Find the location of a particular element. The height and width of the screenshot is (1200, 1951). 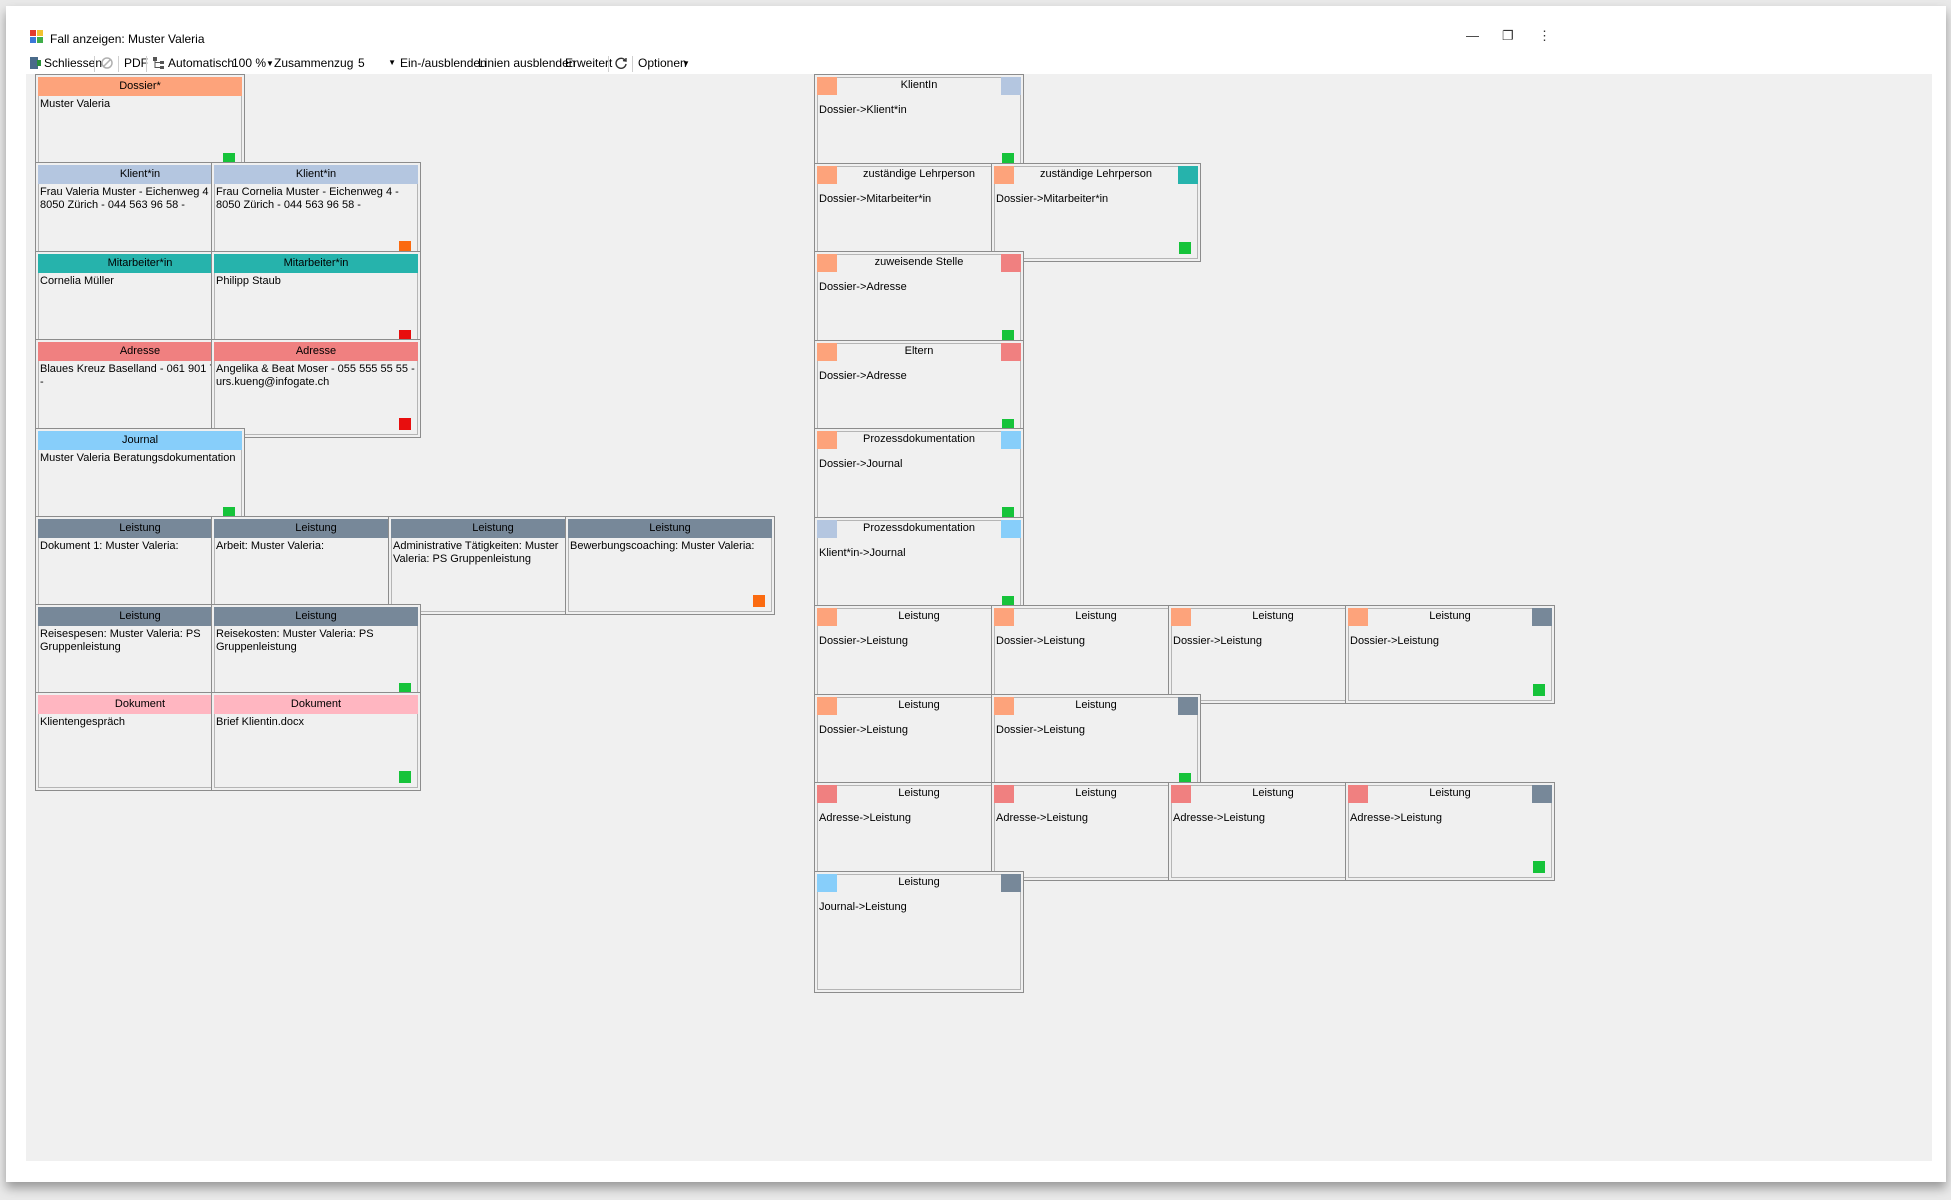

relation-card: zuweisende Stelle Dossier->Adresse is located at coordinates (919, 300).